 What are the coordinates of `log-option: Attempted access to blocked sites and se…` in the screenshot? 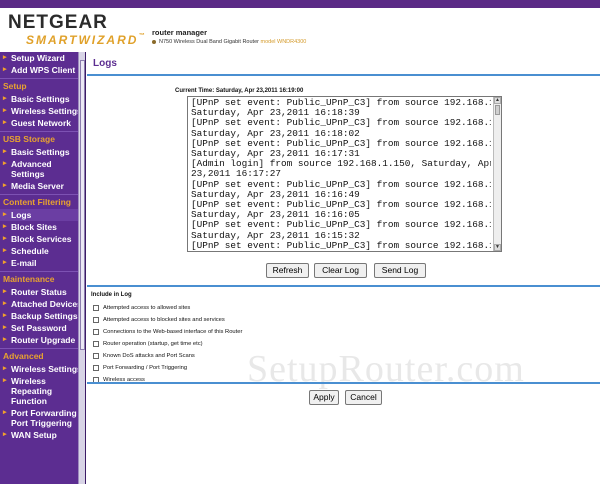 It's located at (159, 320).